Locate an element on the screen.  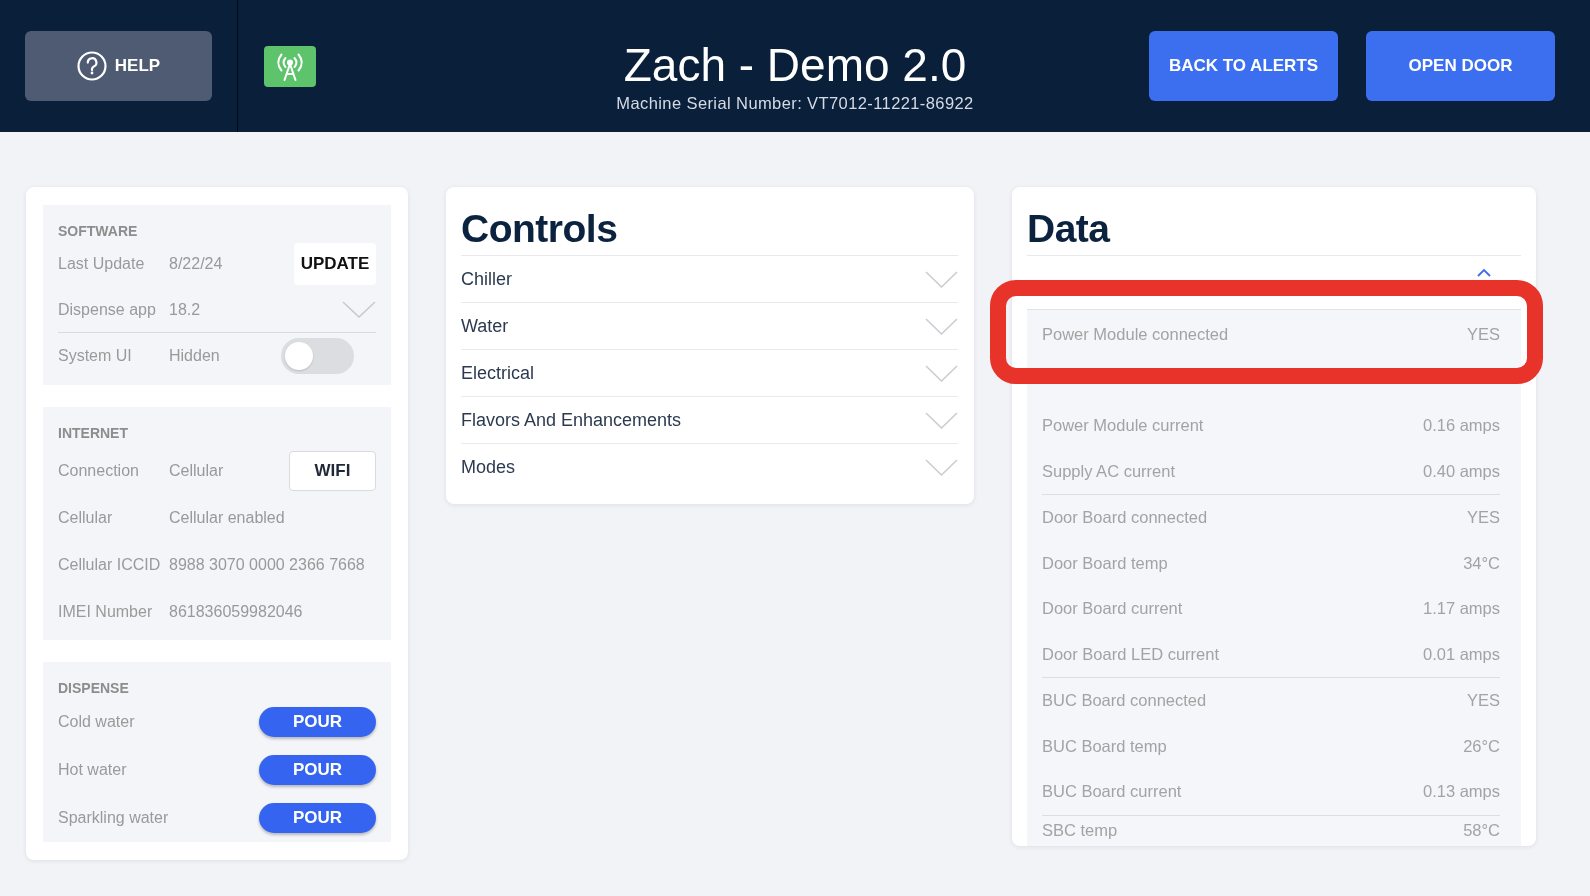
row-value: 18.2 is located at coordinates (185, 309).